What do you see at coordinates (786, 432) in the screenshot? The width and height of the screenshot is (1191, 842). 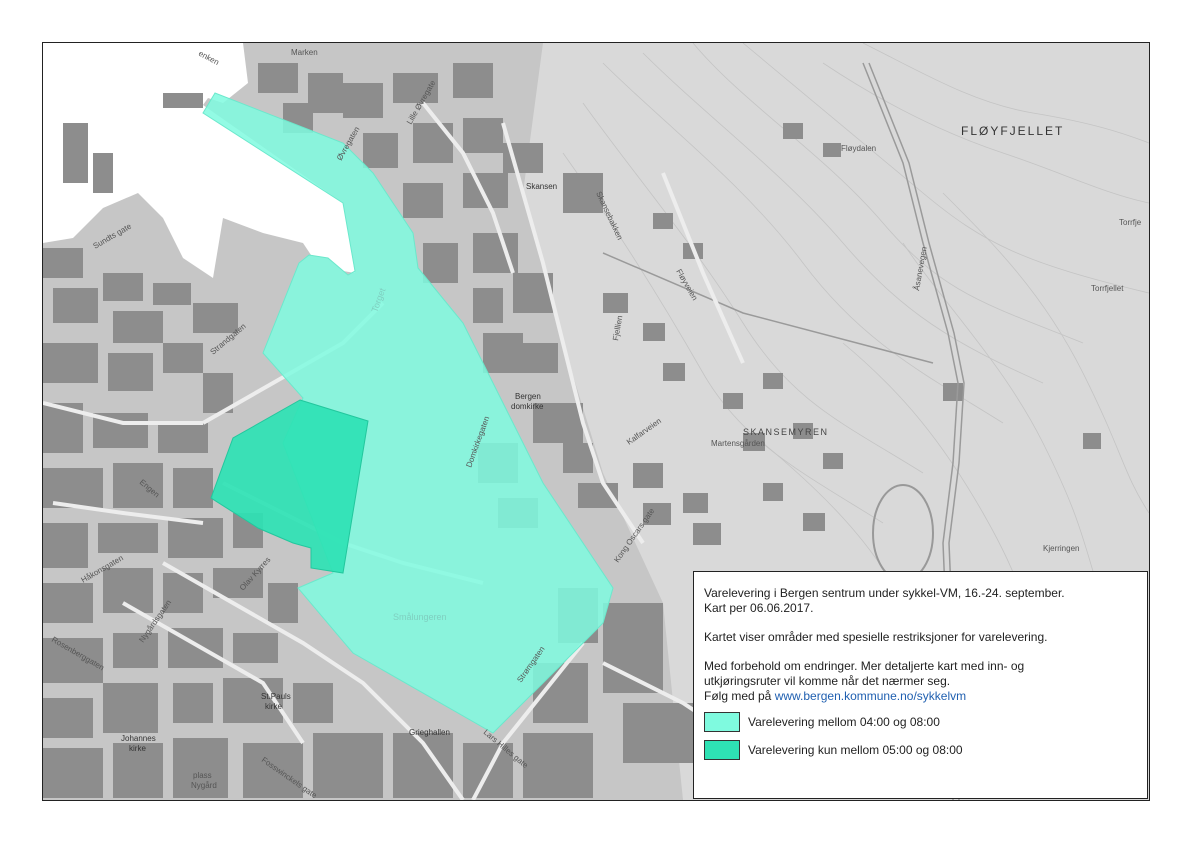 I see `label-skansemyren: SKANSEMYREN` at bounding box center [786, 432].